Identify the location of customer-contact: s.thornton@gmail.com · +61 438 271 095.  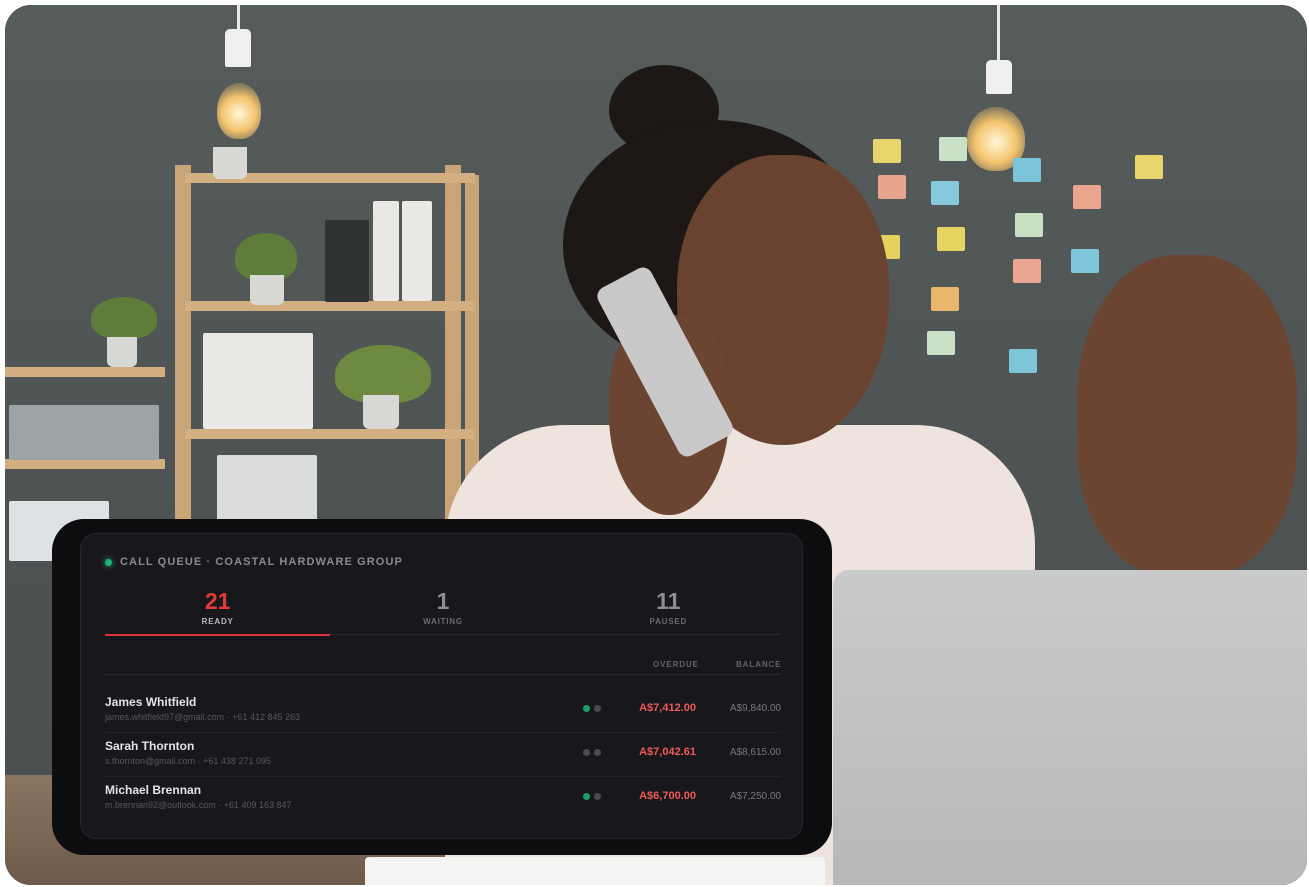
(188, 761).